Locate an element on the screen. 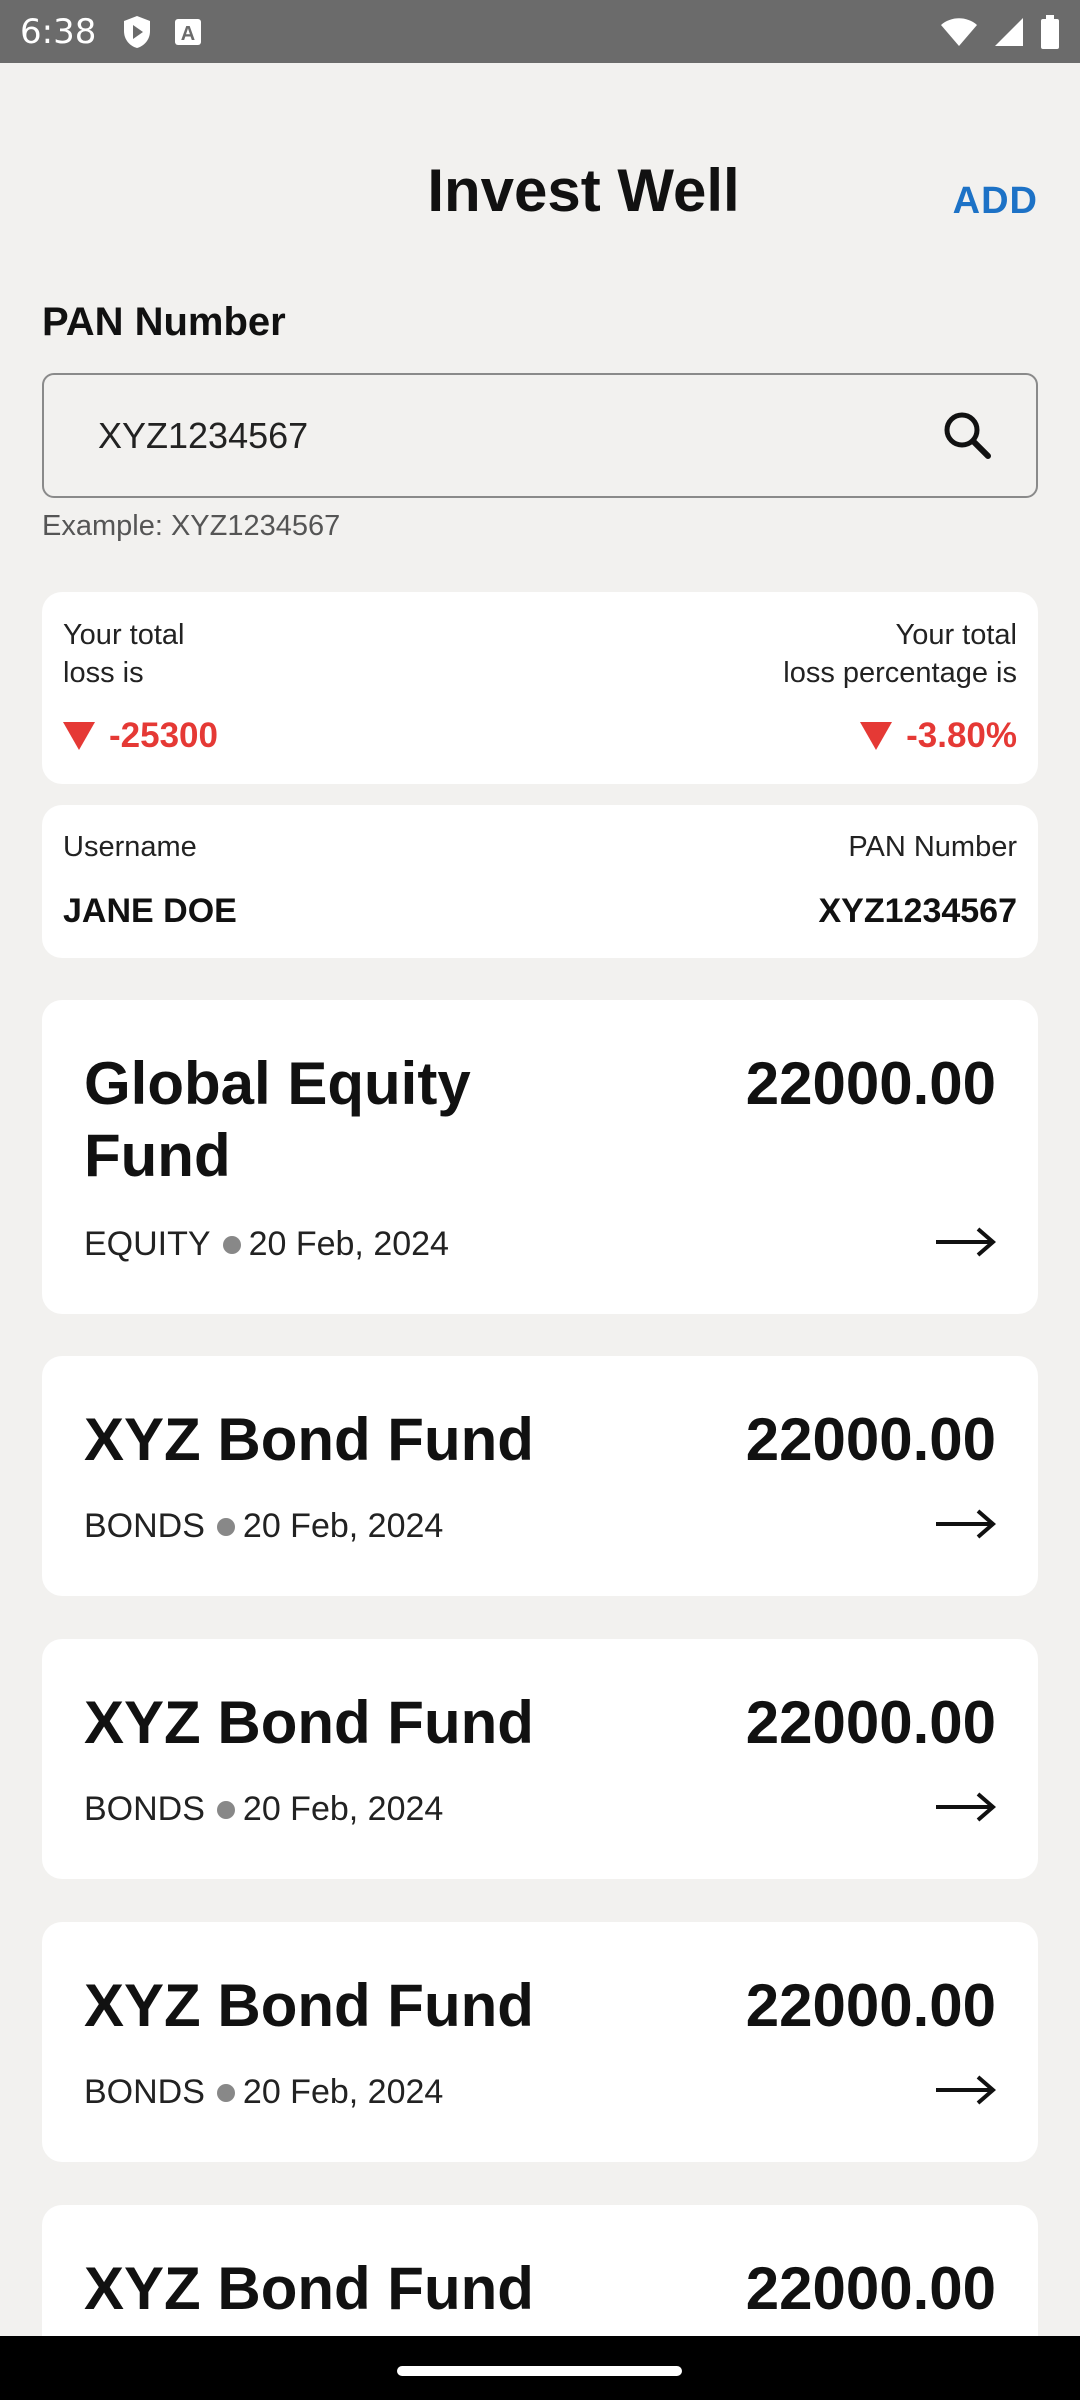 Image resolution: width=1080 pixels, height=2400 pixels. add-button: ADD is located at coordinates (995, 201).